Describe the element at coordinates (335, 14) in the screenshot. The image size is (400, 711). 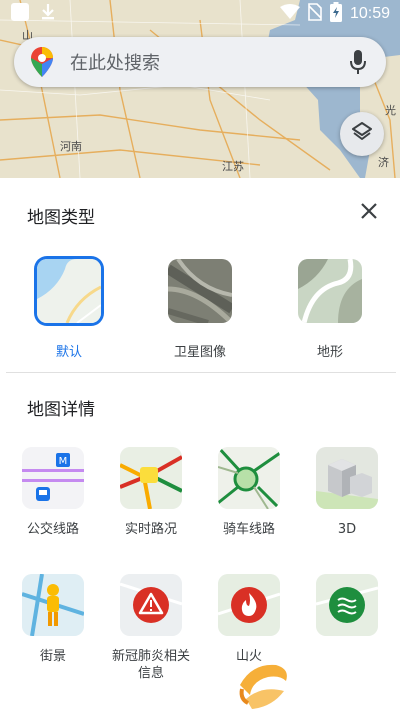
I see `battery-charging-icon` at that location.